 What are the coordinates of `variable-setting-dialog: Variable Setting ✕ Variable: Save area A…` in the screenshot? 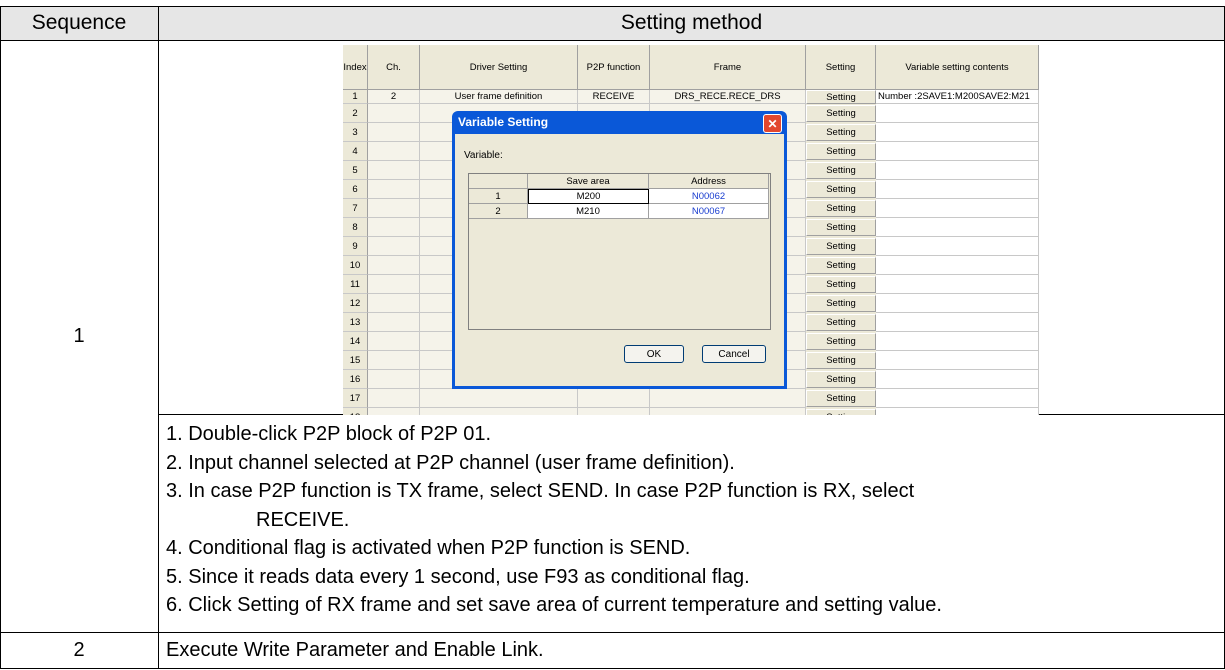 It's located at (619, 250).